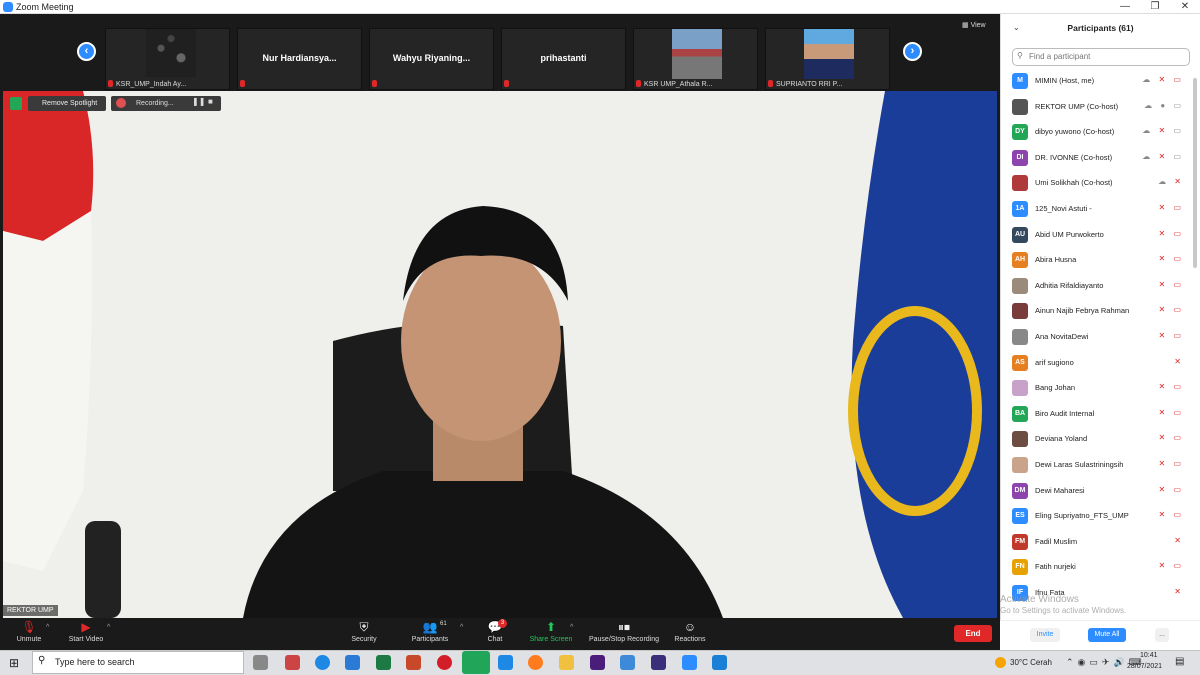 This screenshot has height=675, width=1200. I want to click on participants-options-caret: ^, so click(461, 627).